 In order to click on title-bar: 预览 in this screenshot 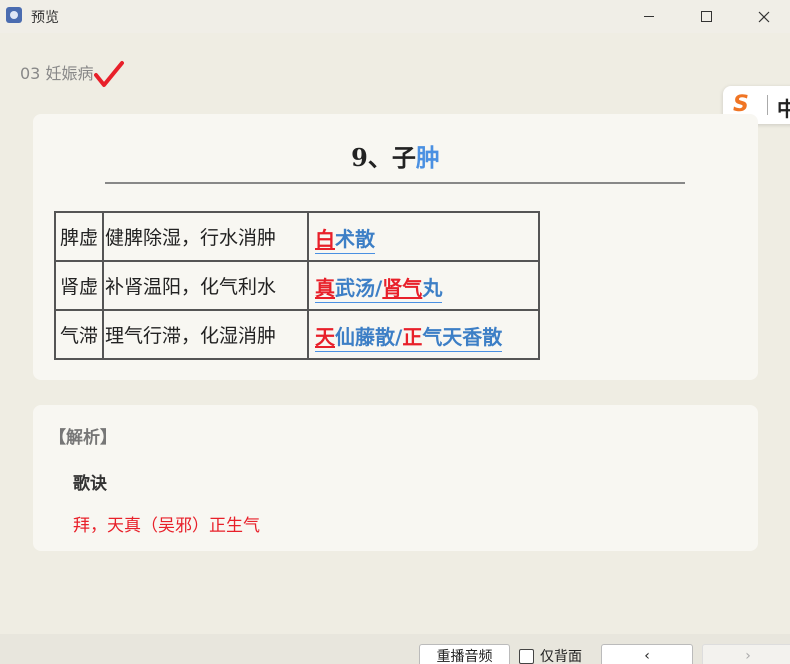, I will do `click(395, 16)`.